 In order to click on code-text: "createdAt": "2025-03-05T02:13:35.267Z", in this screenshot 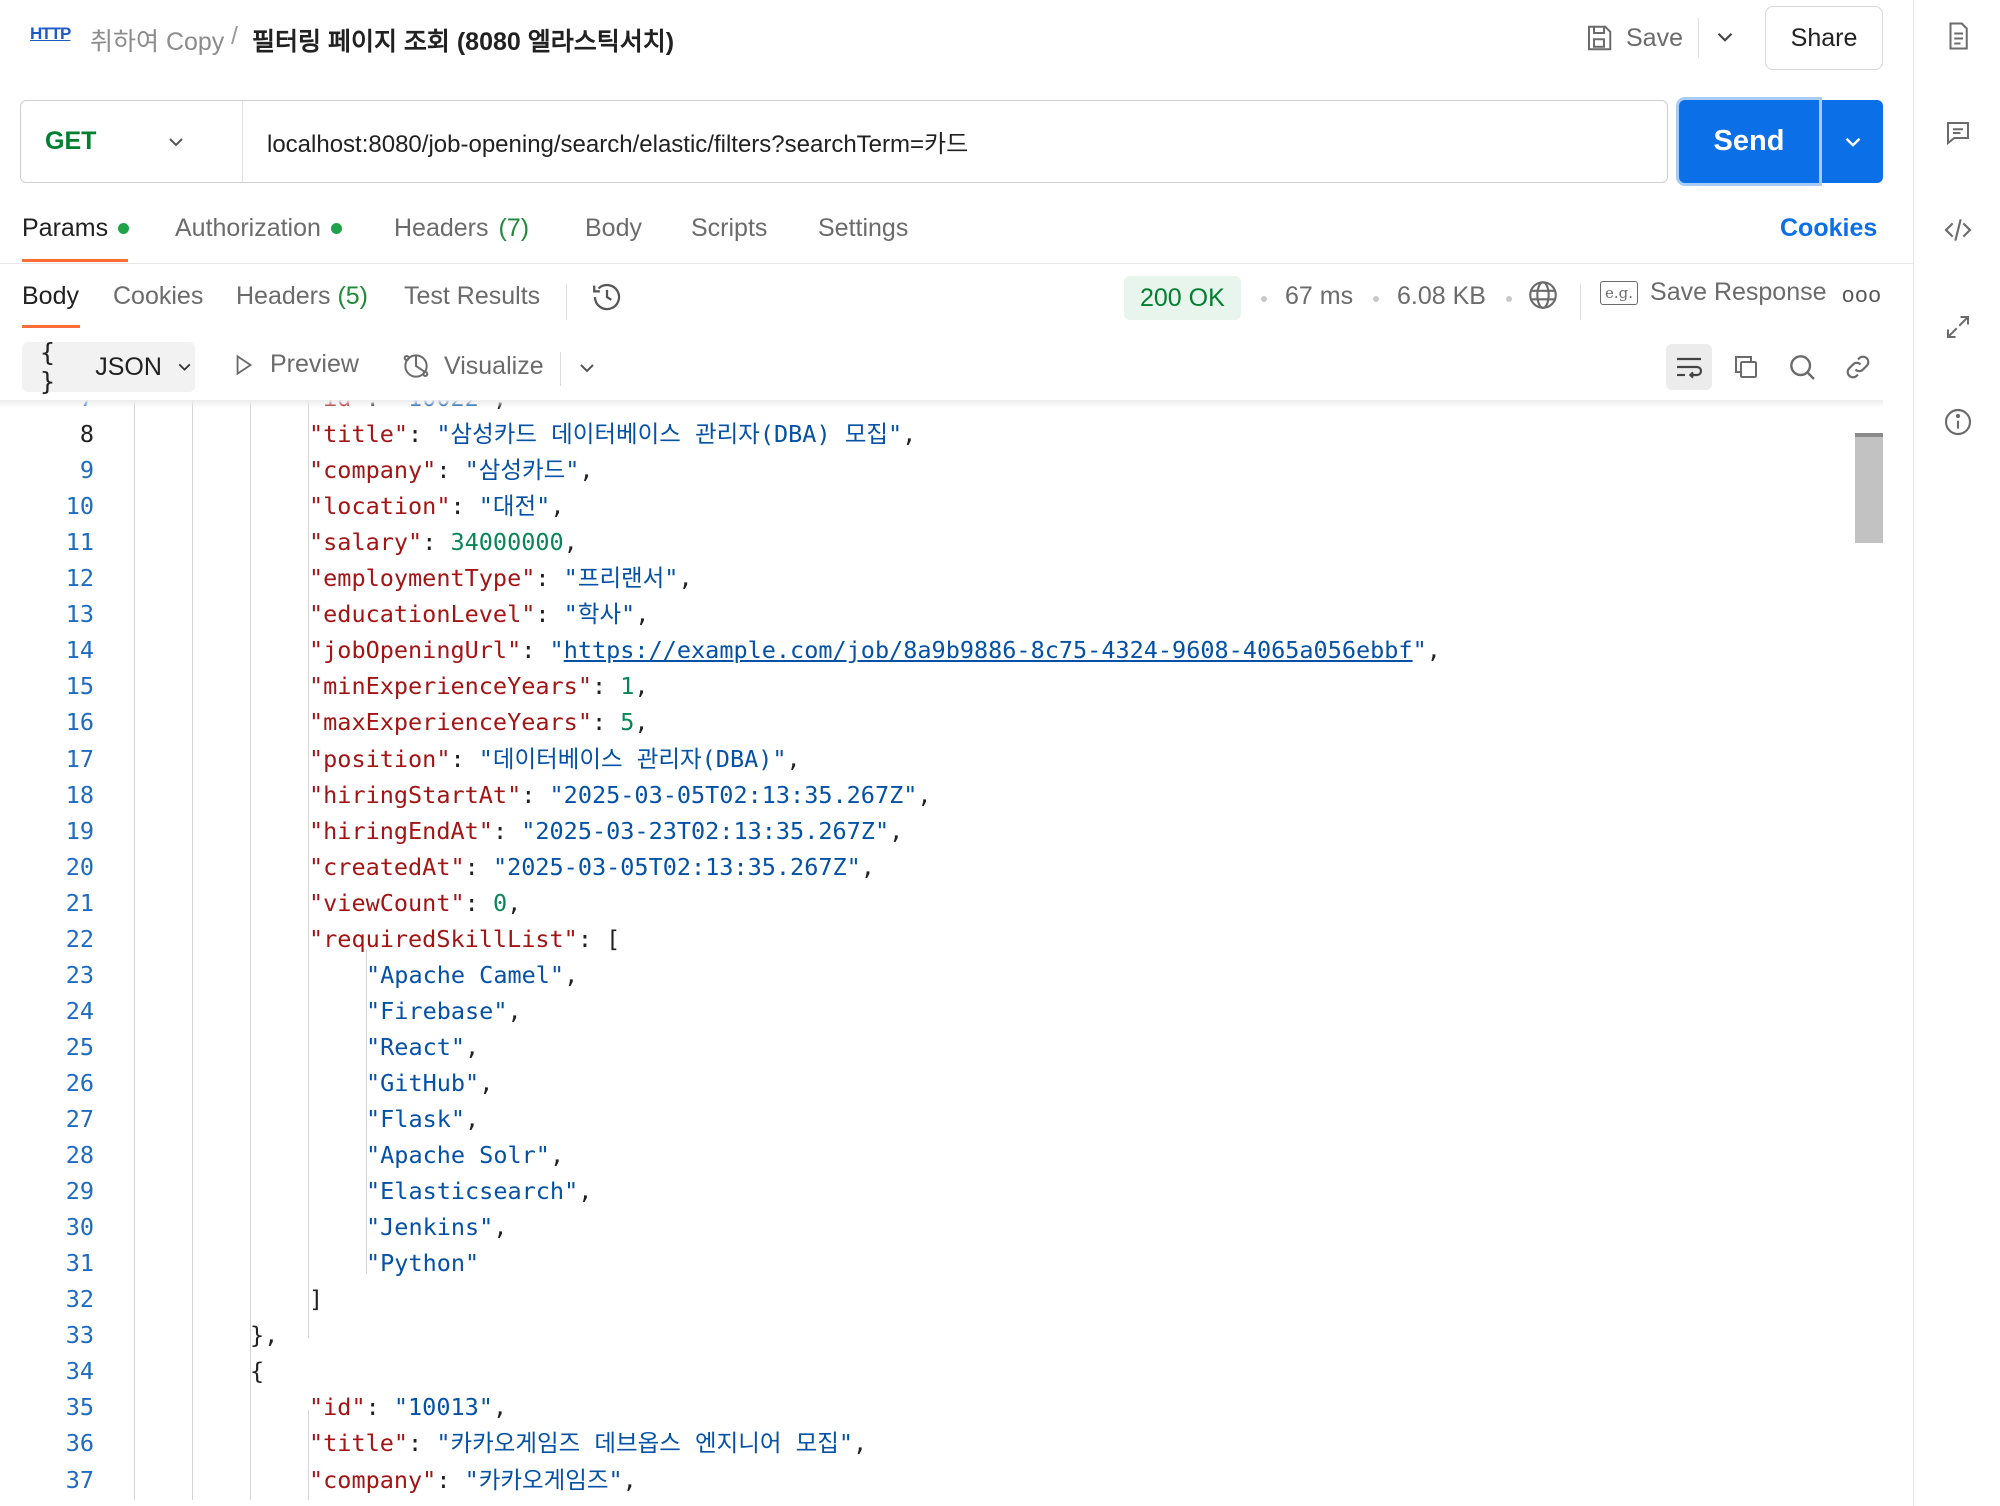, I will do `click(592, 867)`.